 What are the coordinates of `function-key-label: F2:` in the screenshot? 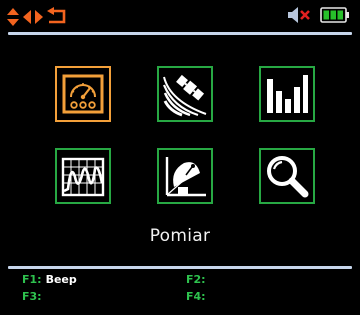 It's located at (196, 279).